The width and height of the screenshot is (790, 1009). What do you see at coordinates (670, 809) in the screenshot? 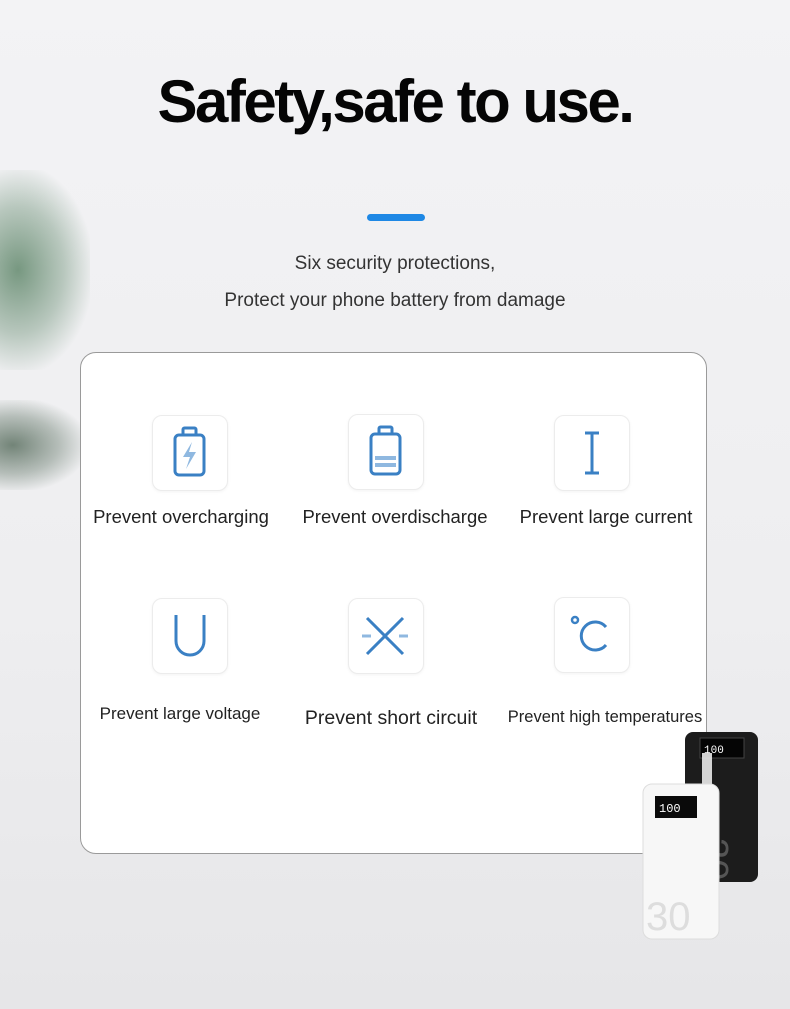
I see `svg-text: 100` at bounding box center [670, 809].